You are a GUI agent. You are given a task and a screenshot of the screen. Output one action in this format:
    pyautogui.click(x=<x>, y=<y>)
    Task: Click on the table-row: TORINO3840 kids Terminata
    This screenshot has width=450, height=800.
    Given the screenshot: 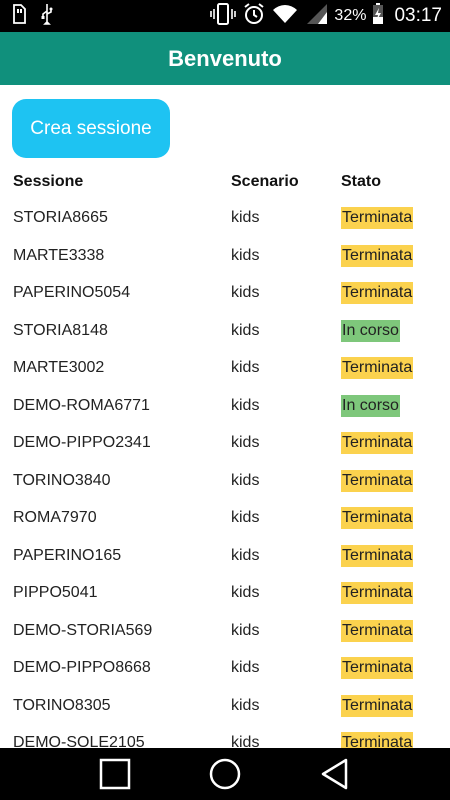 What is the action you would take?
    pyautogui.click(x=225, y=488)
    